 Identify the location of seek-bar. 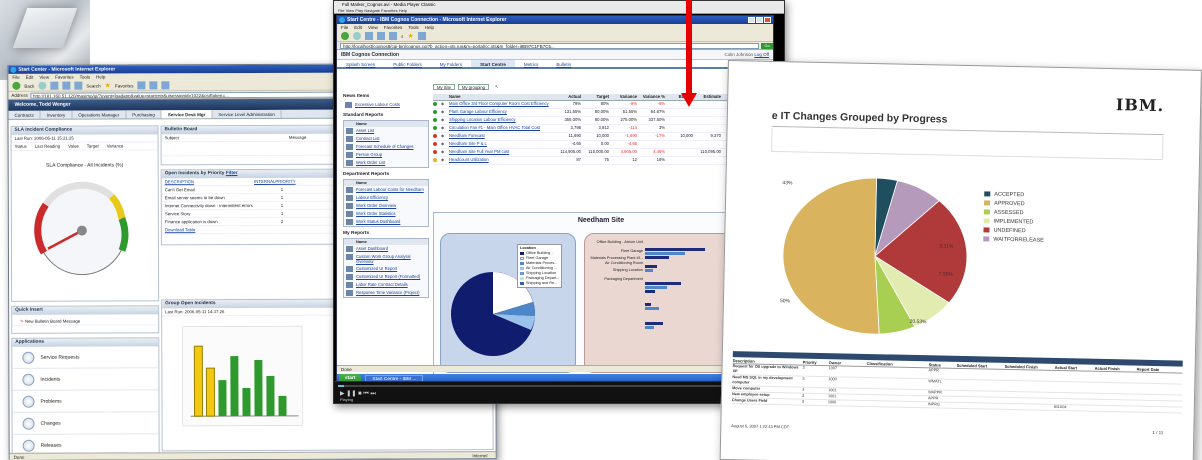
(559, 386).